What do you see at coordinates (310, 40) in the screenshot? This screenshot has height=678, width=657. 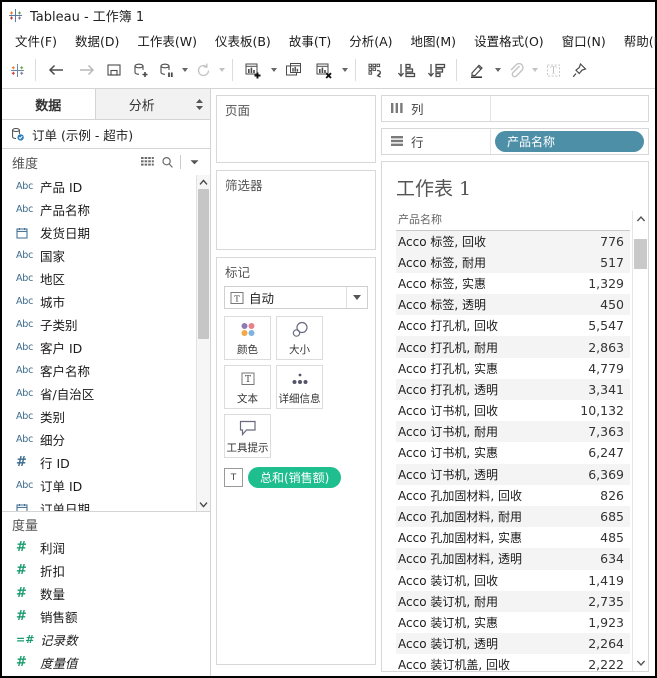 I see `menu-story: 故事(T)` at bounding box center [310, 40].